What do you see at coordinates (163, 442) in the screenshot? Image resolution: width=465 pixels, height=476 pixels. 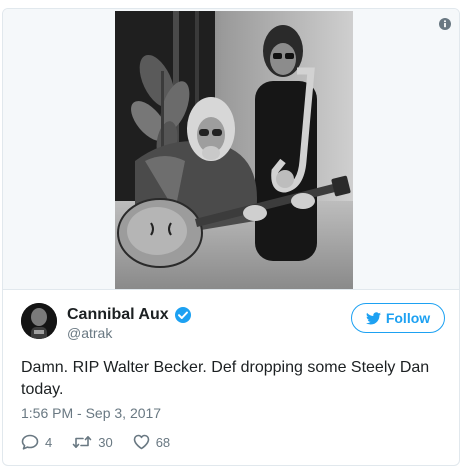 I see `like-count: 68` at bounding box center [163, 442].